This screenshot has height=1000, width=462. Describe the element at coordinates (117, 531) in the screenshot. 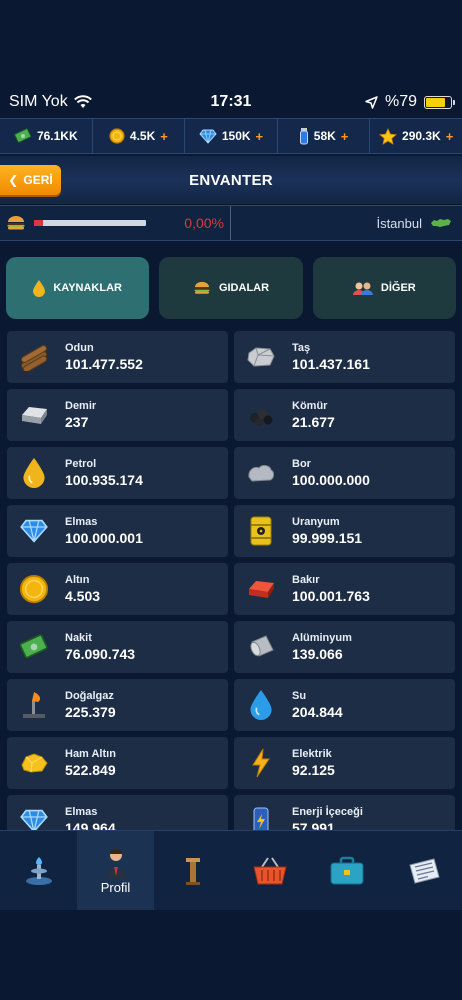

I see `inventory-item: Elmas 100.000.001` at that location.